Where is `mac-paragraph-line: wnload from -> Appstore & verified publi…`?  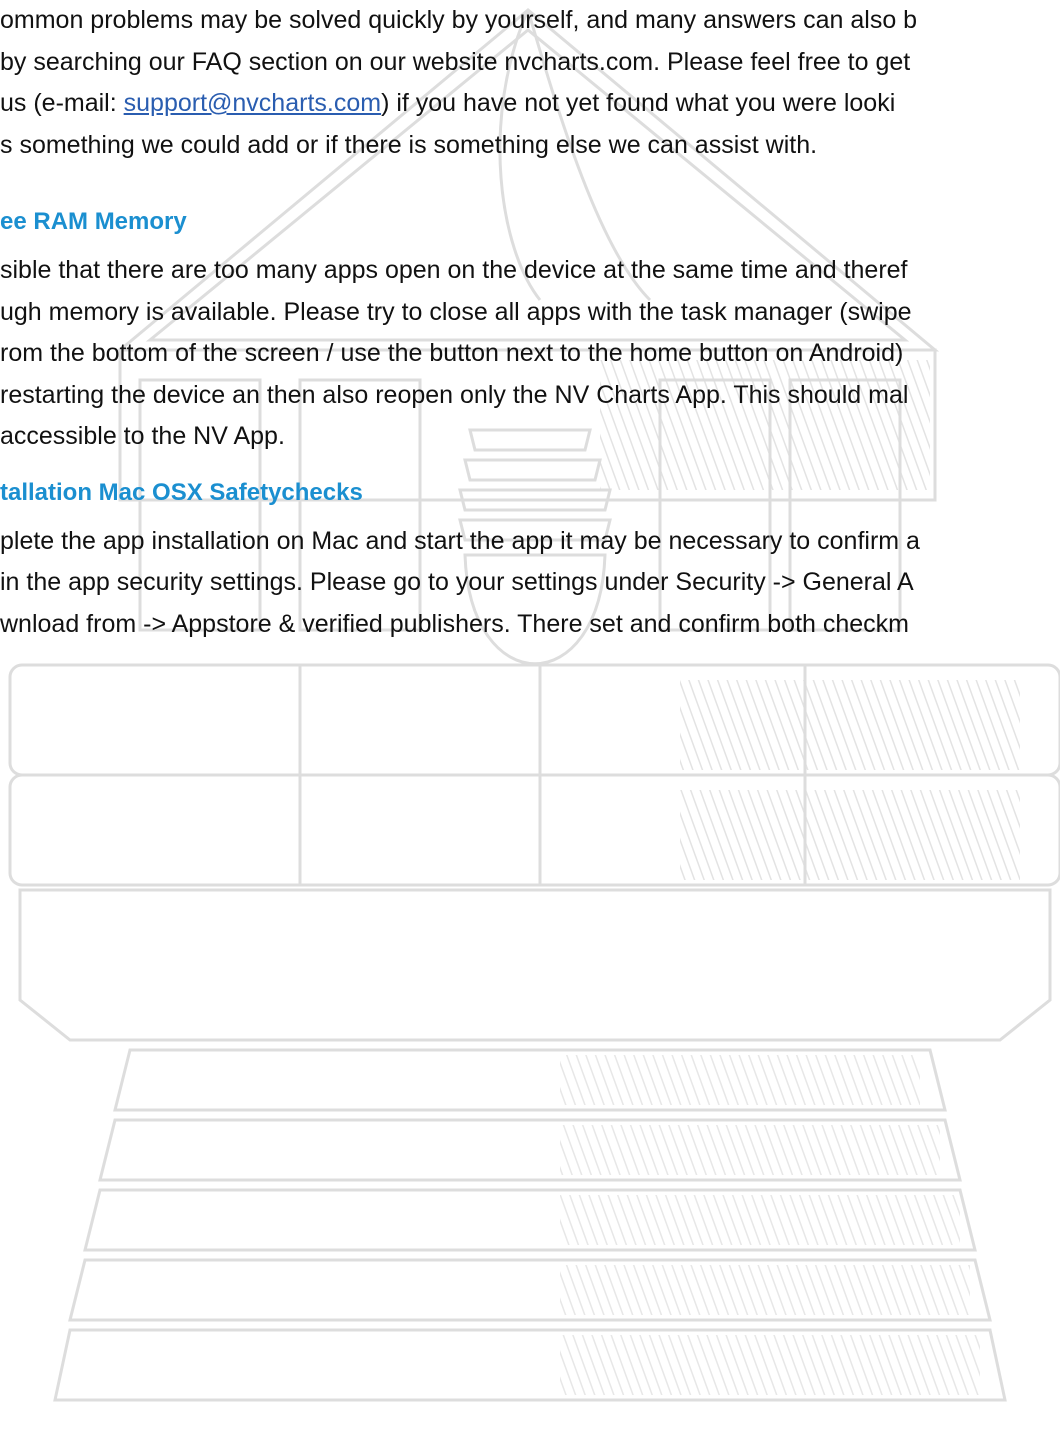 mac-paragraph-line: wnload from -> Appstore & verified publi… is located at coordinates (455, 624).